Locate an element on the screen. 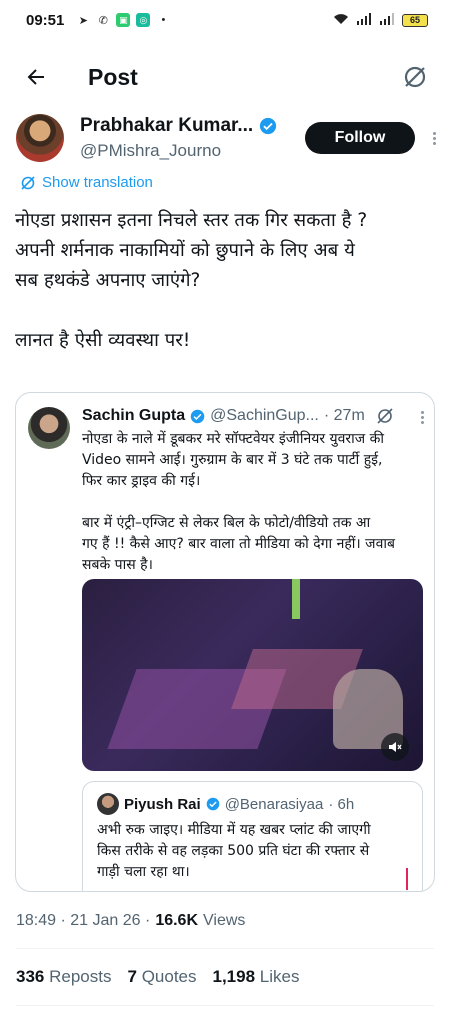 Image resolution: width=450 pixels, height=1024 pixels. app-notification-icon: ▣ is located at coordinates (123, 20).